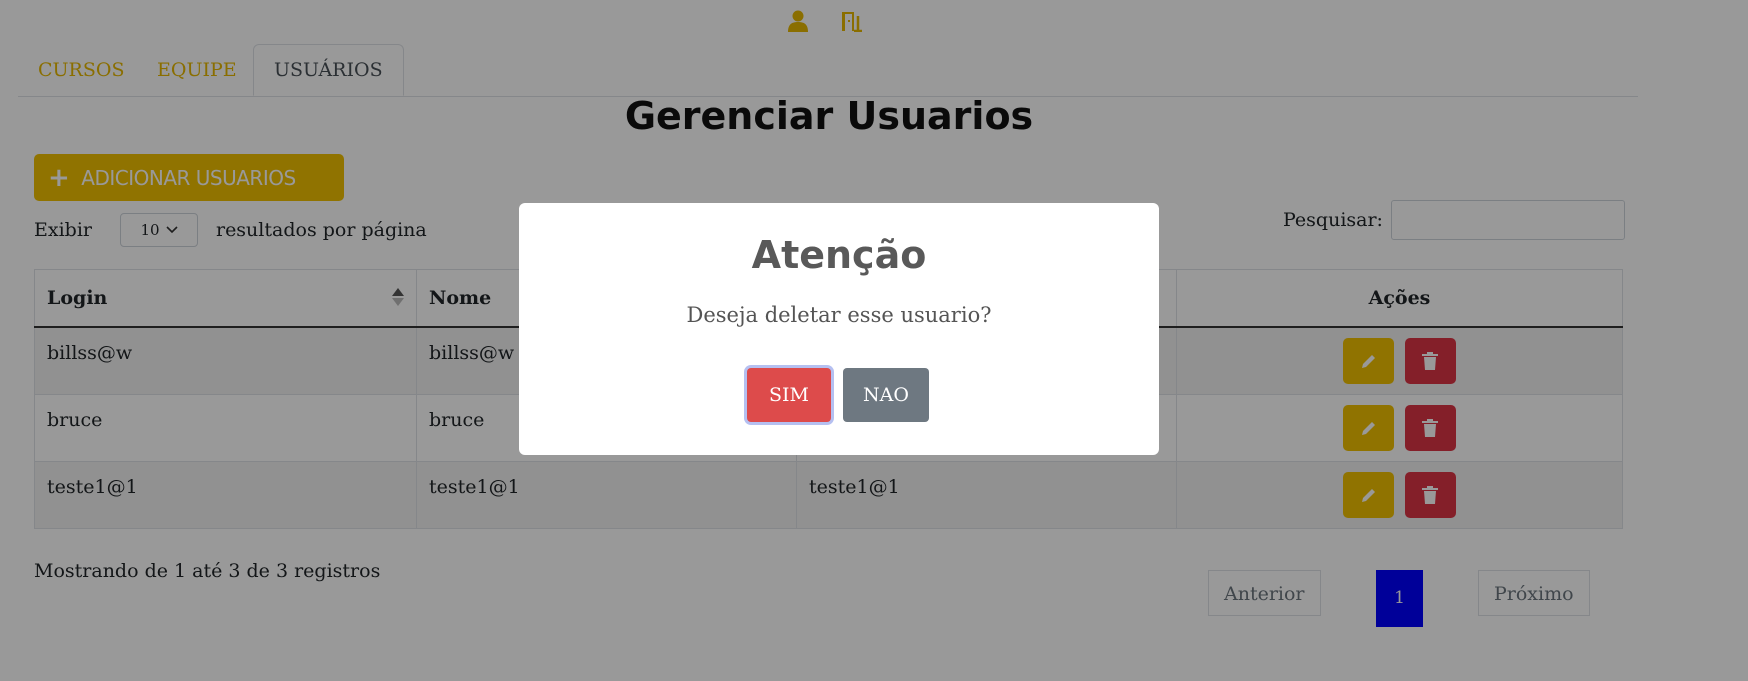  What do you see at coordinates (839, 315) in the screenshot?
I see `dialog-message: Deseja deletar esse usuario?` at bounding box center [839, 315].